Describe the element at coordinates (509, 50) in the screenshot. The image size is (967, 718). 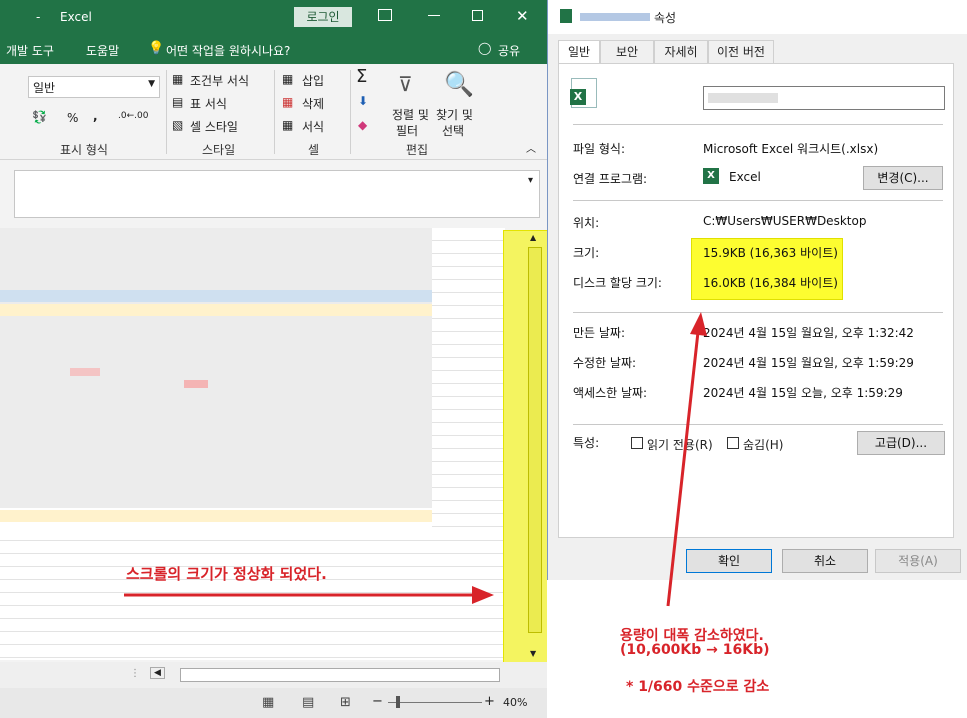
I see `share-button: 공유` at that location.